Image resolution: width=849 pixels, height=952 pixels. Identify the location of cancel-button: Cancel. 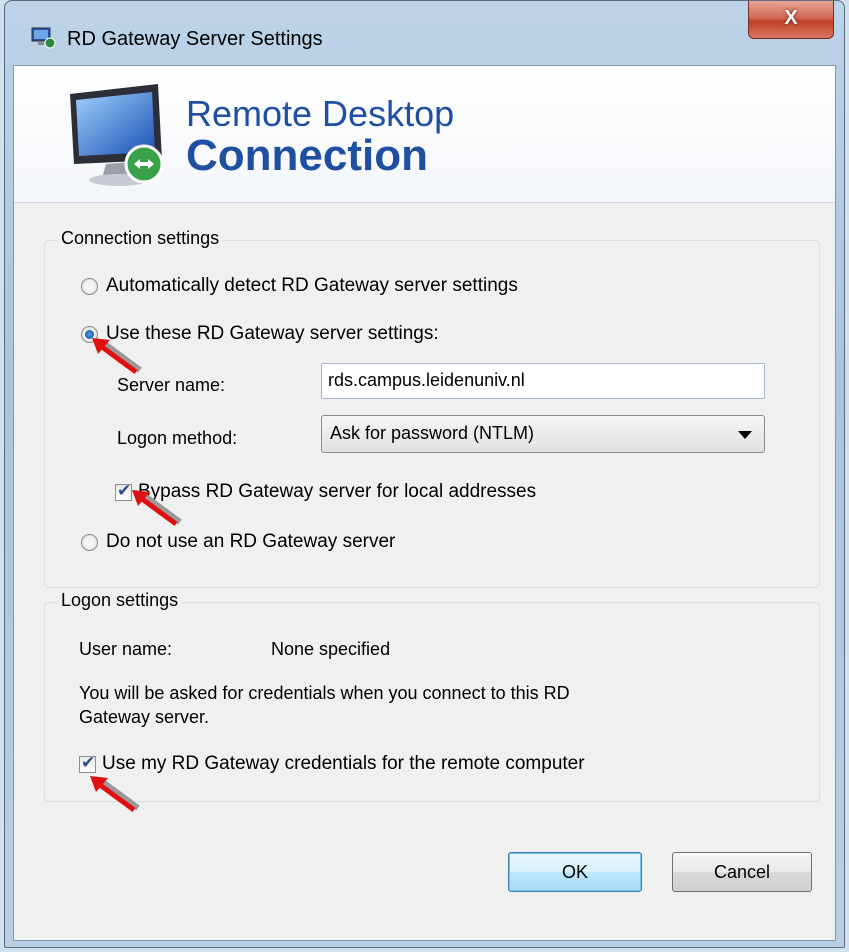
(742, 872).